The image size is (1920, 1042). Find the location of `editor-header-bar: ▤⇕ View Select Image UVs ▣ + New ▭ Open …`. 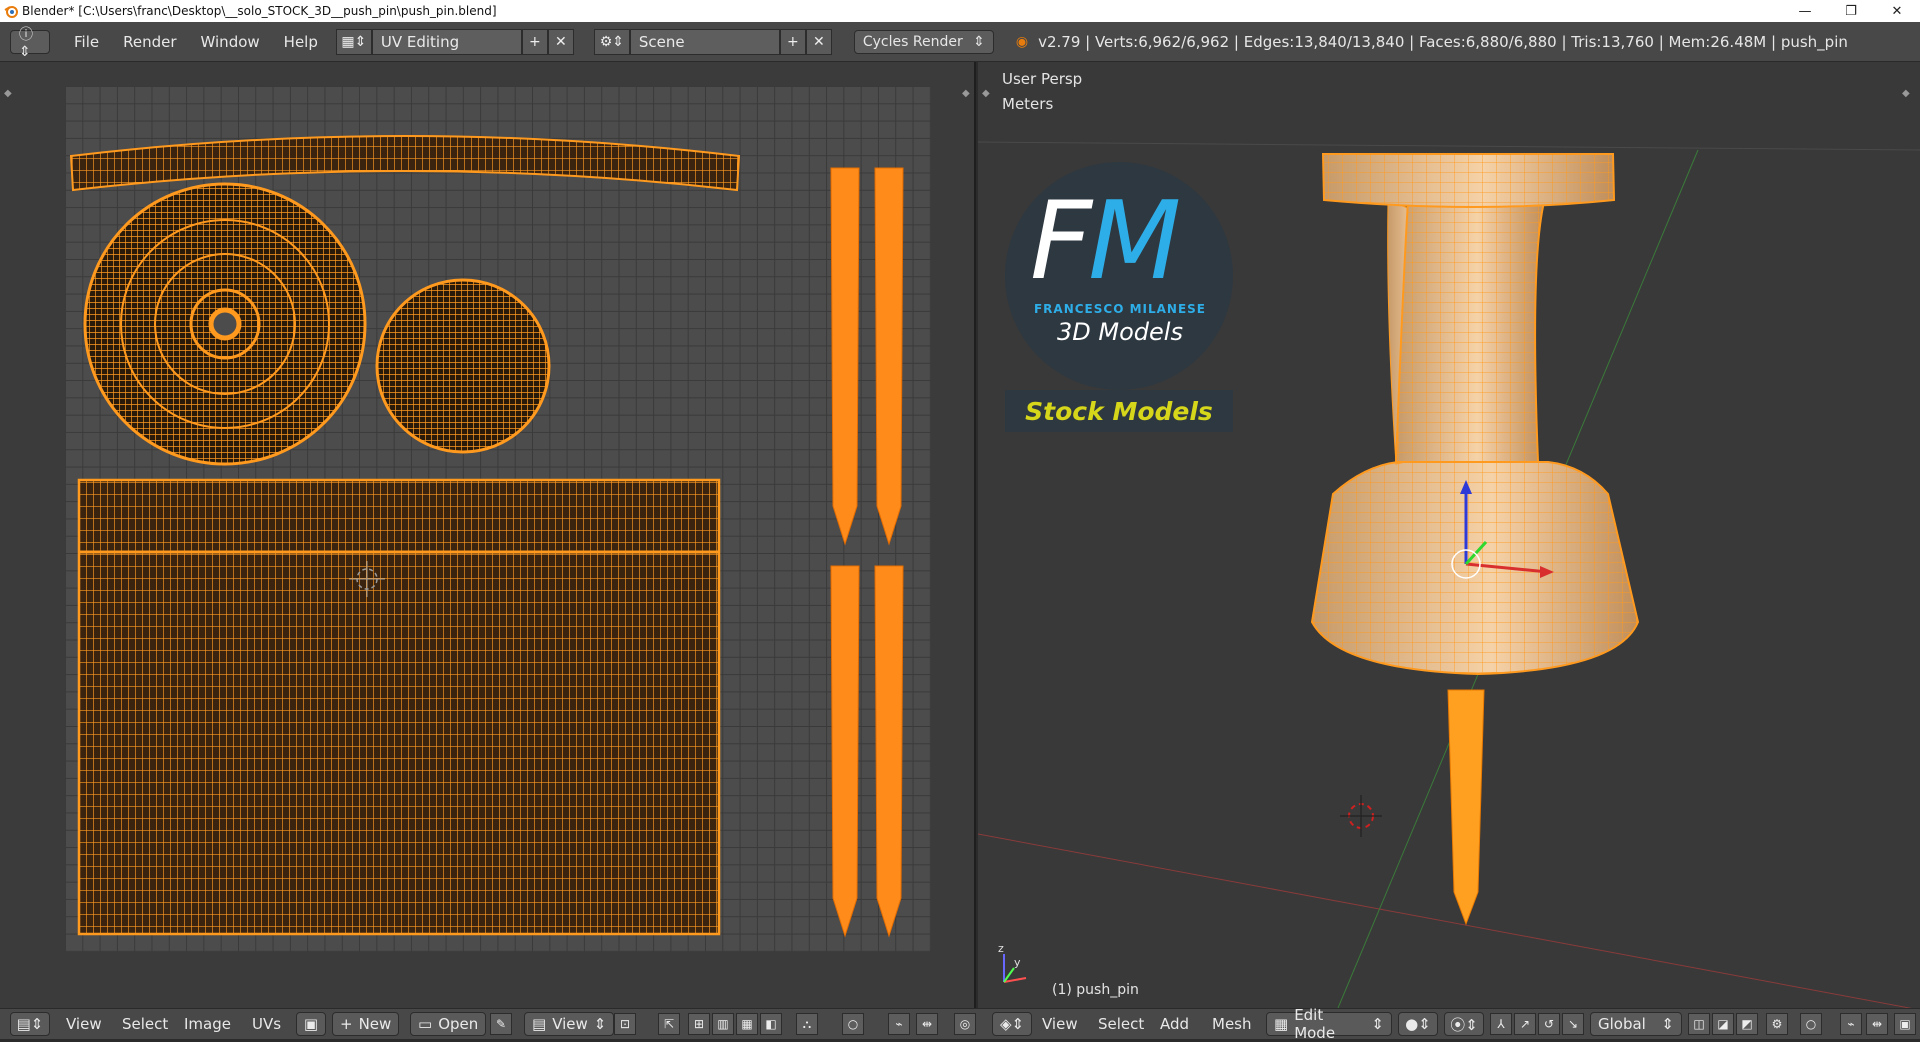

editor-header-bar: ▤⇕ View Select Image UVs ▣ + New ▭ Open … is located at coordinates (960, 1024).